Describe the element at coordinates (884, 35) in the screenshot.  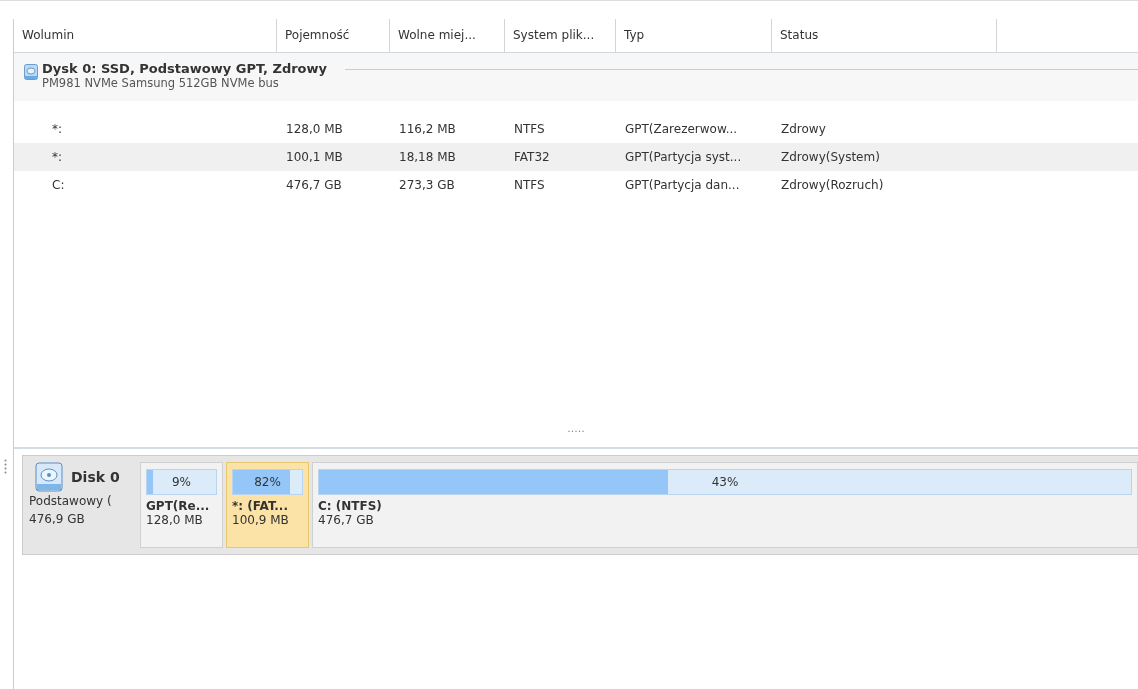
I see `column-header: Status` at that location.